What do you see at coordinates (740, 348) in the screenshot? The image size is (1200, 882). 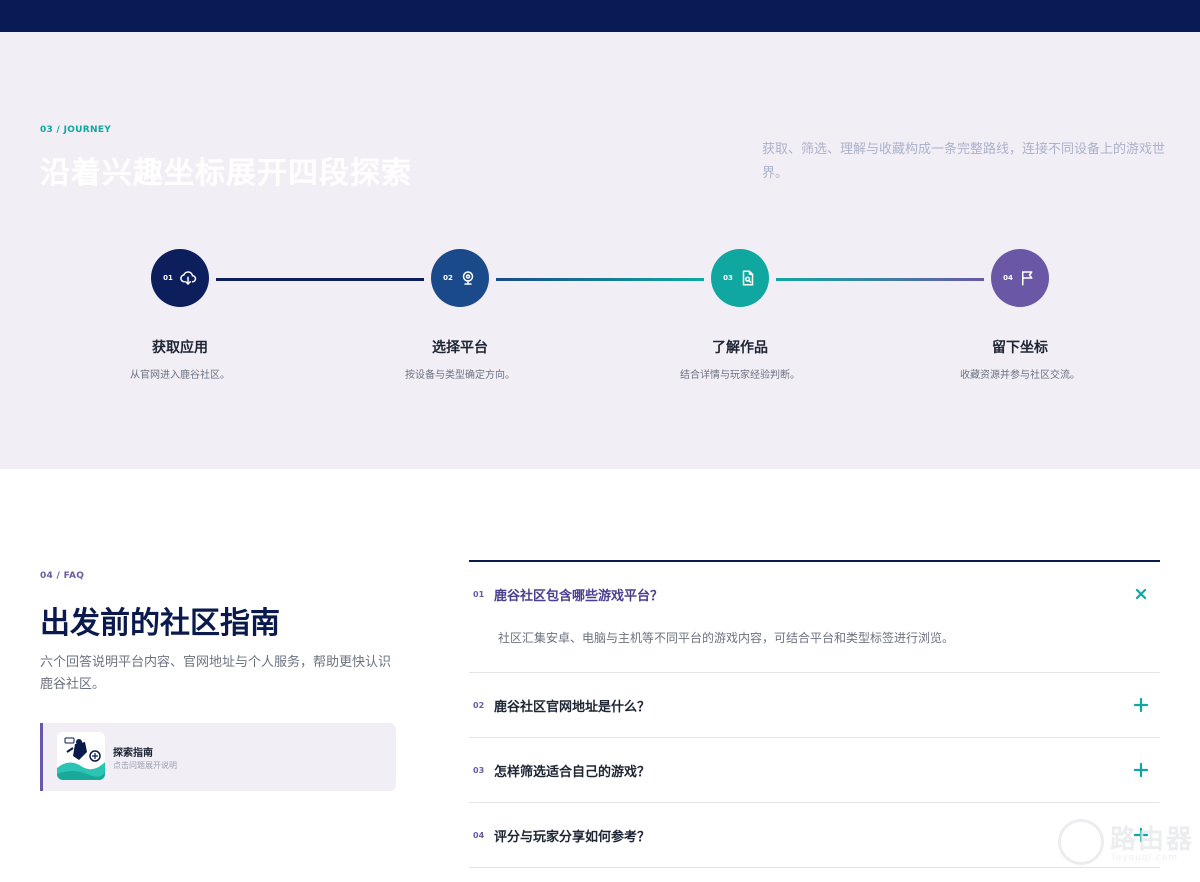 I see `step-3-title: 了解作品` at bounding box center [740, 348].